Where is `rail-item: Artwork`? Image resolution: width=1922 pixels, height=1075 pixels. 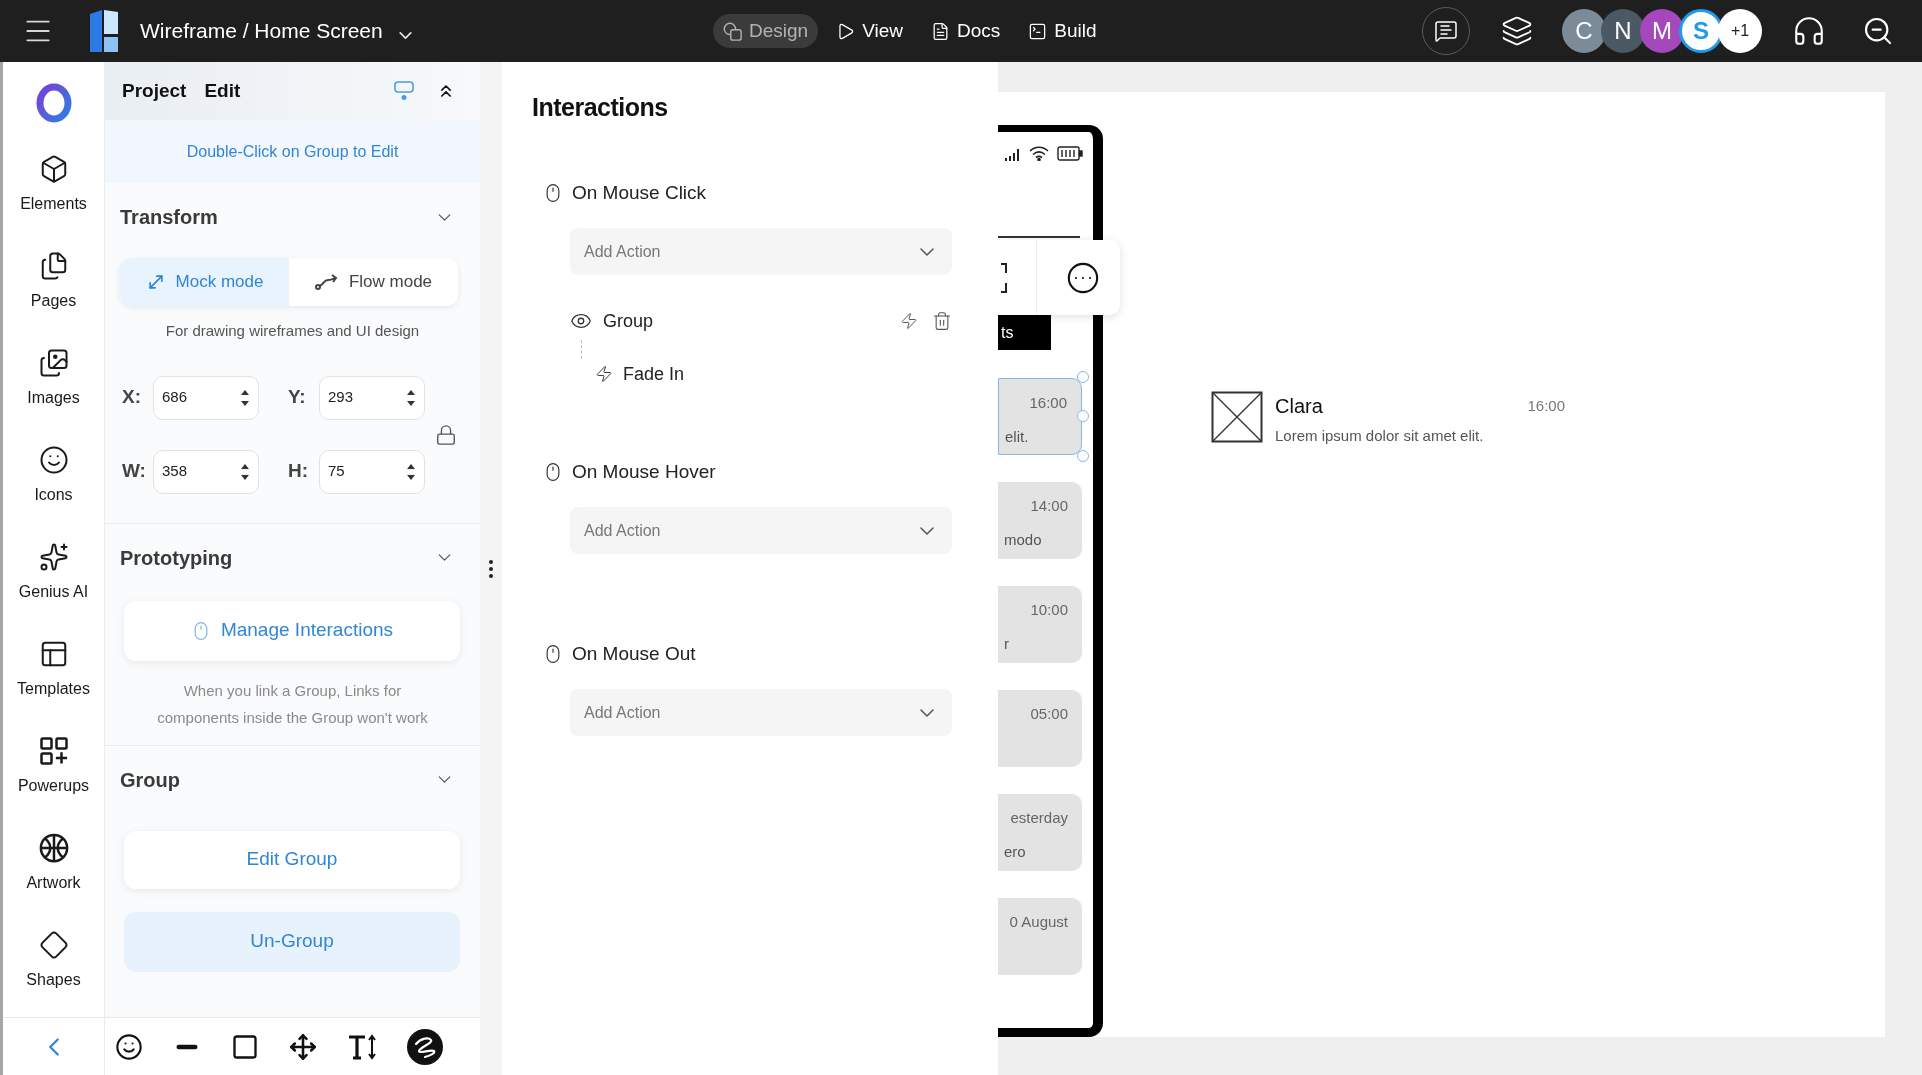 rail-item: Artwork is located at coordinates (53, 871).